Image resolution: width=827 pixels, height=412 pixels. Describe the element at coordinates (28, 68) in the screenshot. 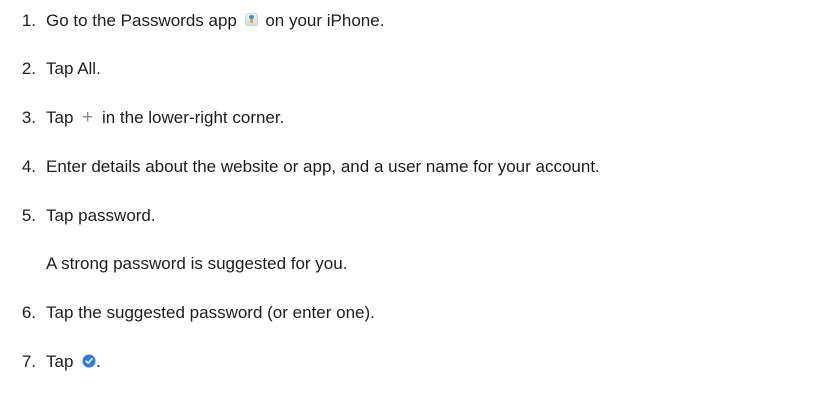

I see `step-number: 2.` at that location.